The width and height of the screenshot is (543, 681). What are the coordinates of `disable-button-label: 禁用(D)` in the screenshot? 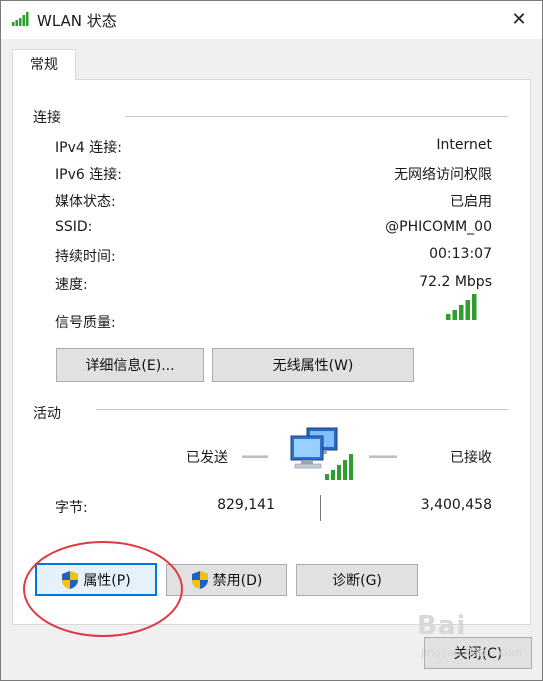 It's located at (237, 581).